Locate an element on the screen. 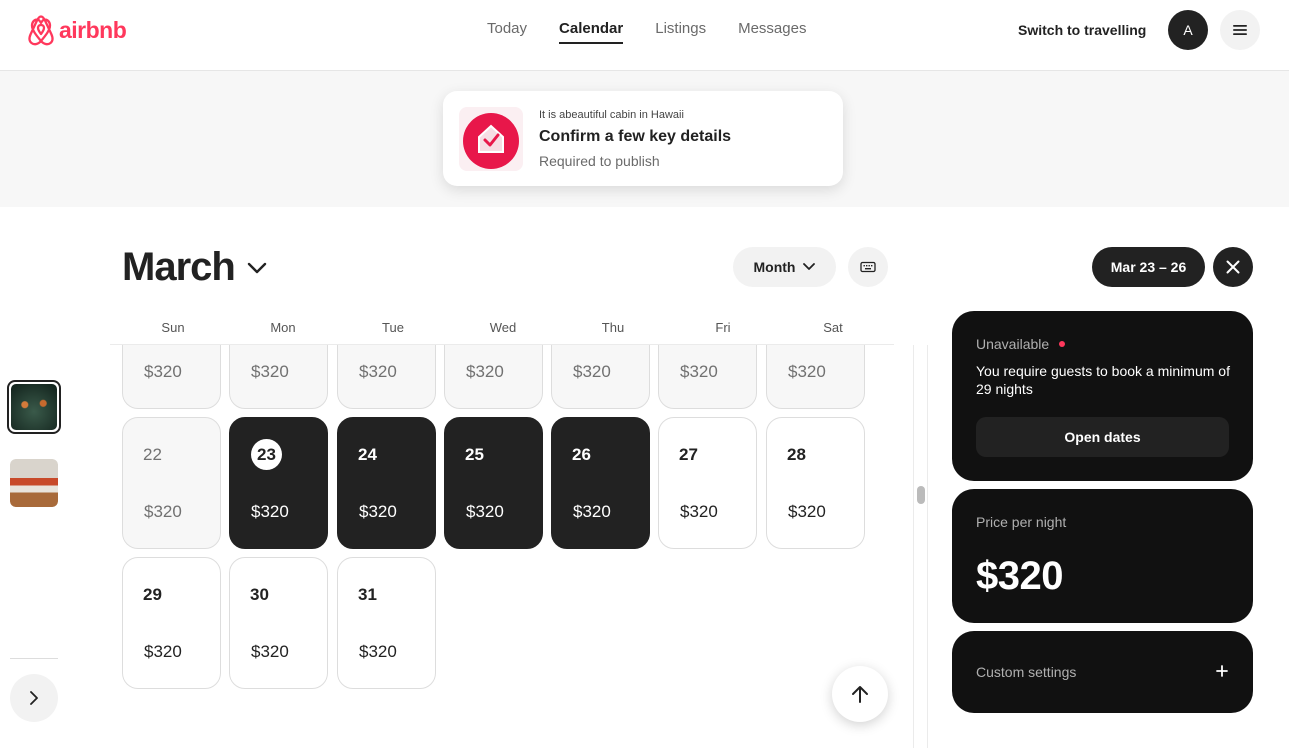  keyboard-icon is located at coordinates (868, 267).